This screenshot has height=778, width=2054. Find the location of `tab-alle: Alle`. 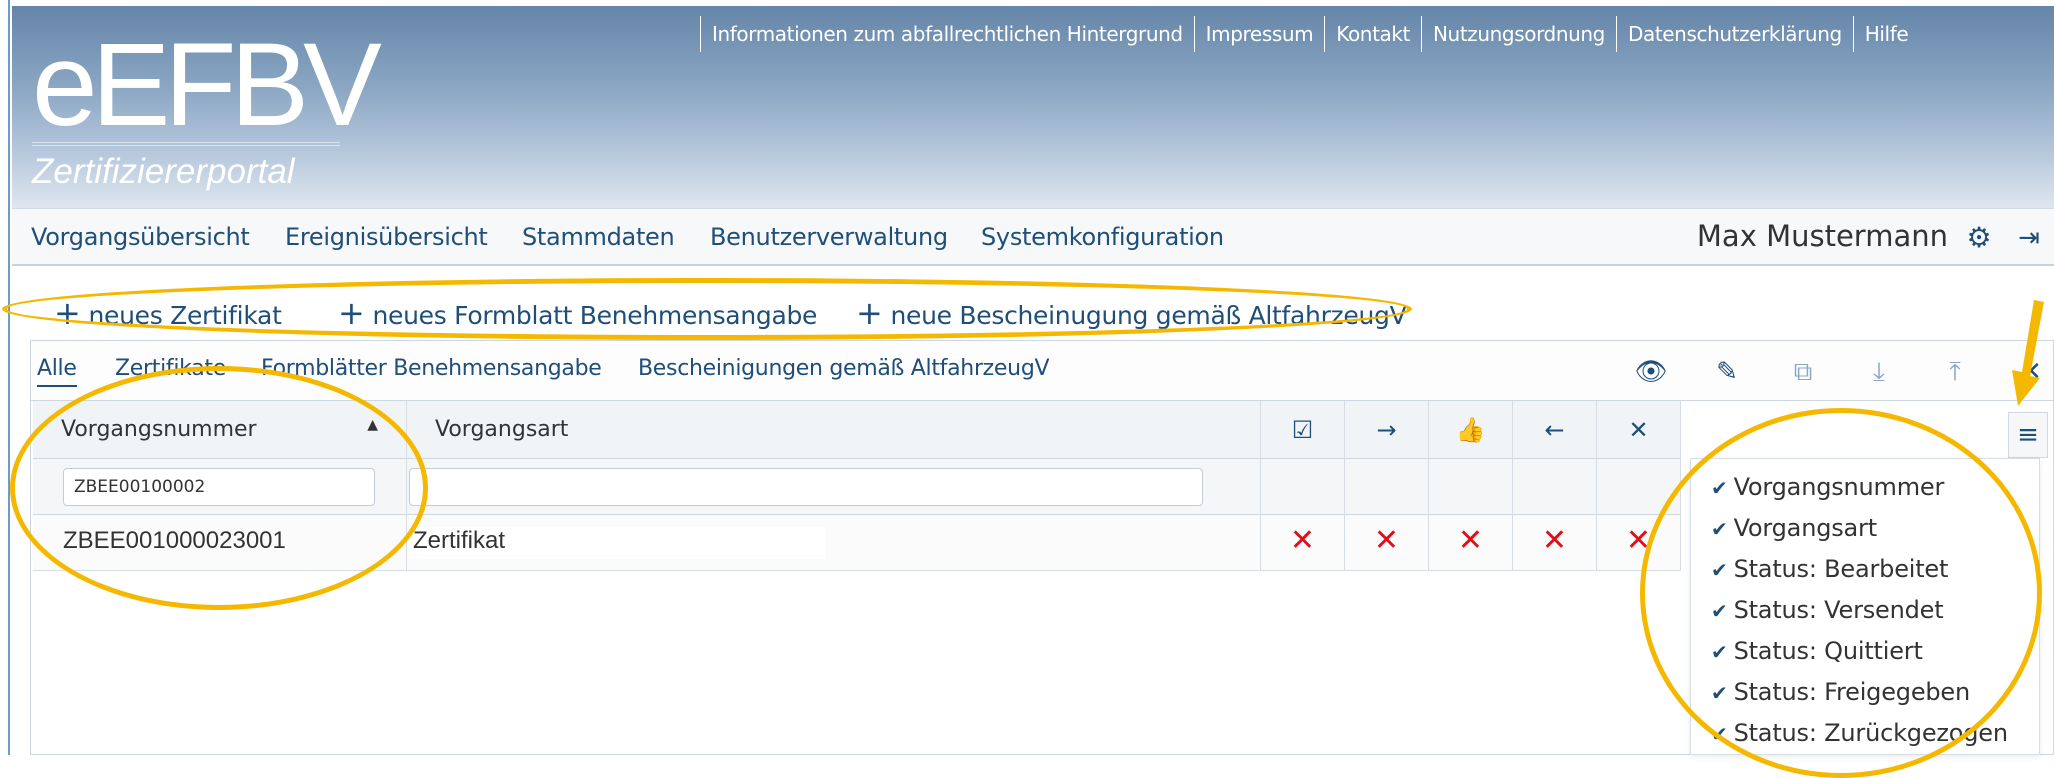

tab-alle: Alle is located at coordinates (57, 371).